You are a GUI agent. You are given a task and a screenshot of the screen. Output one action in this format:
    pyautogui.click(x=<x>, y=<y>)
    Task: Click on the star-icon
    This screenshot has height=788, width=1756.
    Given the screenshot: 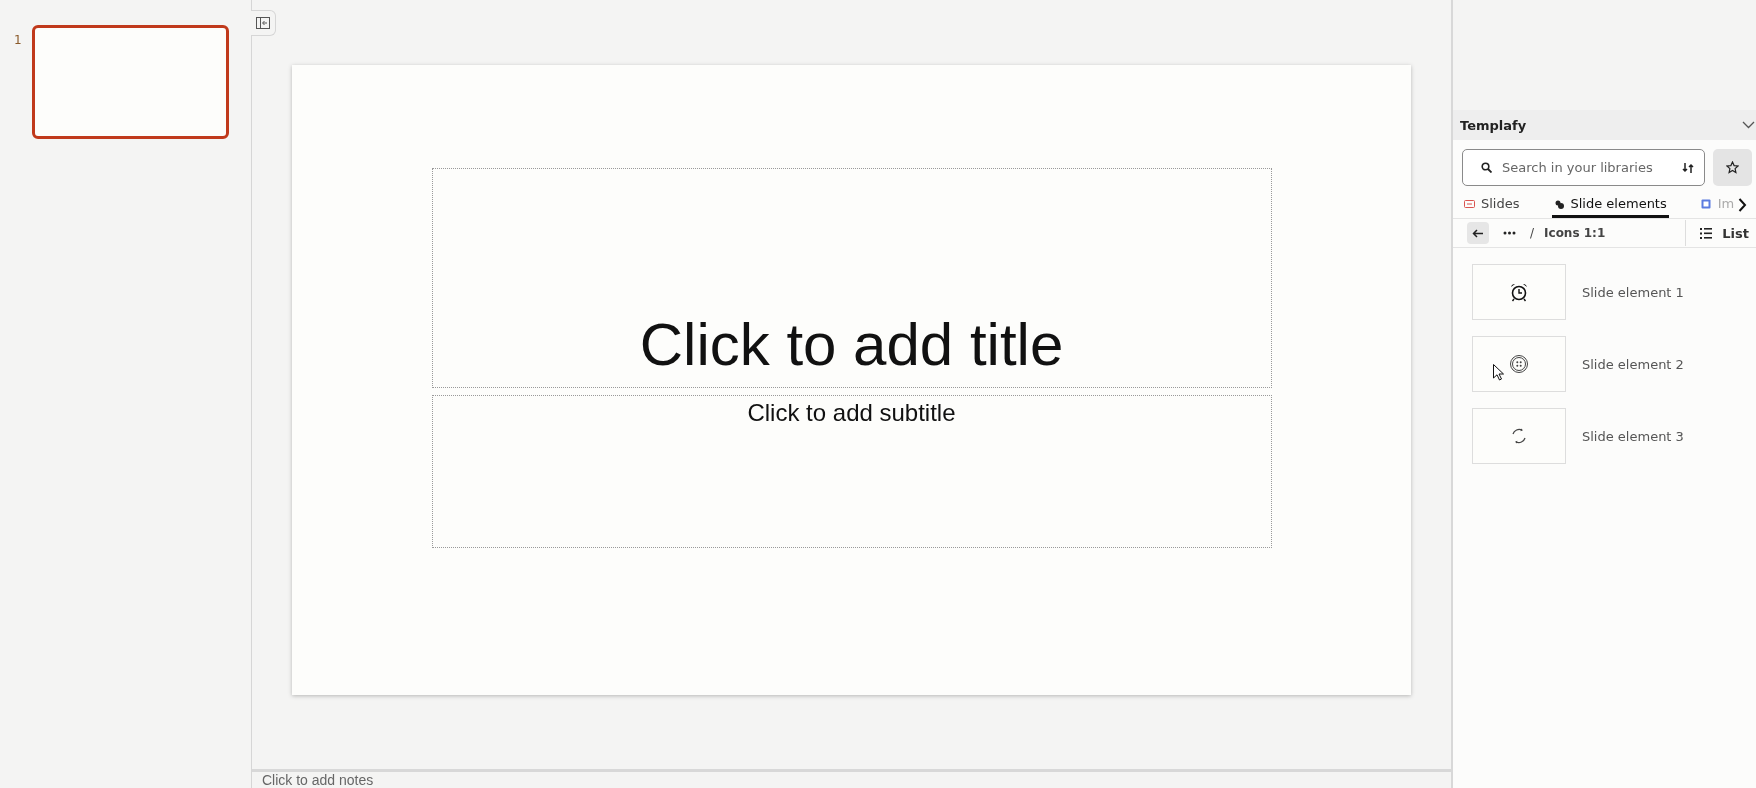 What is the action you would take?
    pyautogui.click(x=1732, y=167)
    